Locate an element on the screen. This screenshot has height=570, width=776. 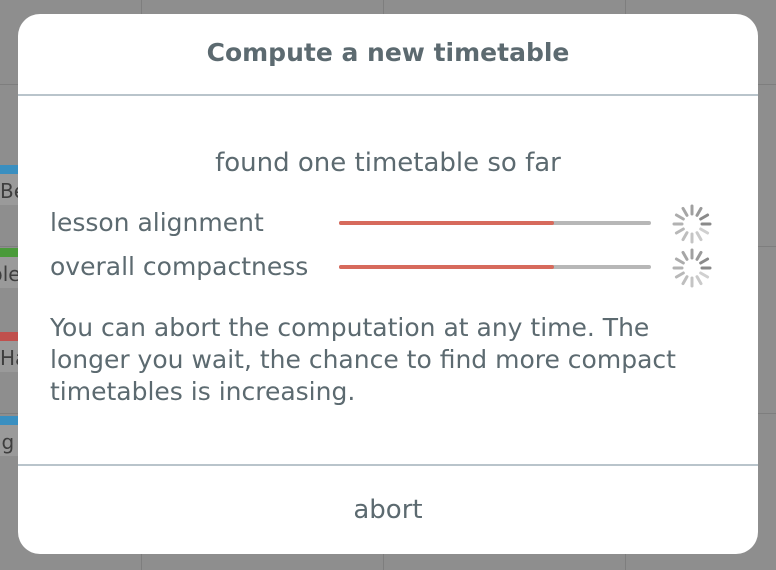
background-lesson-cell: ble is located at coordinates (9, 268).